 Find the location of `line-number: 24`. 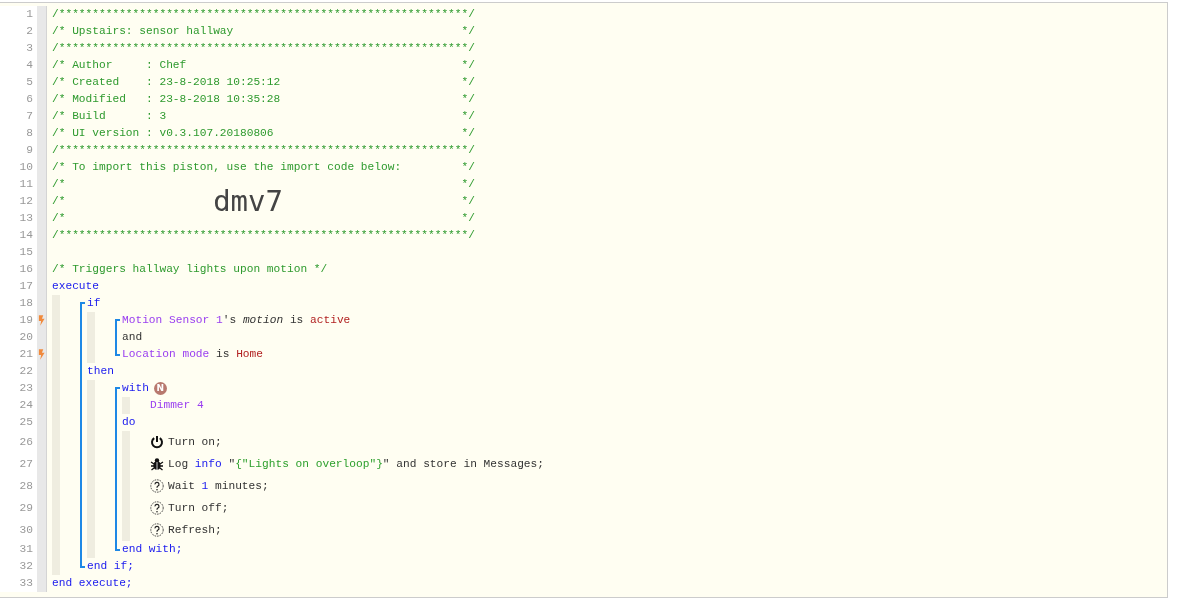

line-number: 24 is located at coordinates (18, 405).